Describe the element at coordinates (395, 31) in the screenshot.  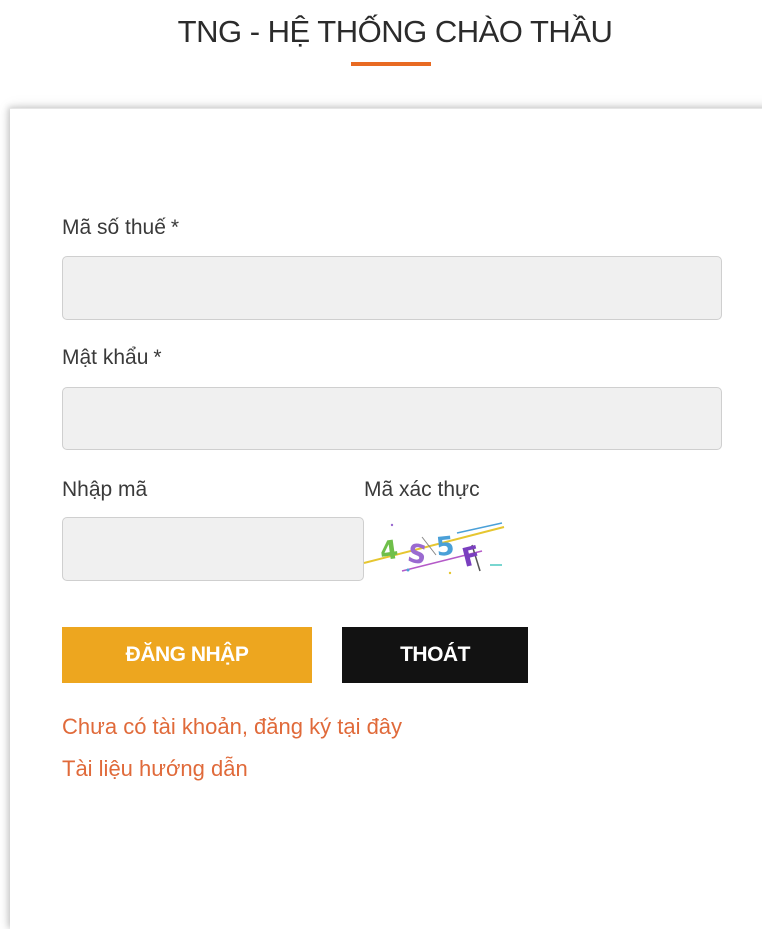
I see `page-title: TNG - HỆ THỐNG CHÀO THẦU` at that location.